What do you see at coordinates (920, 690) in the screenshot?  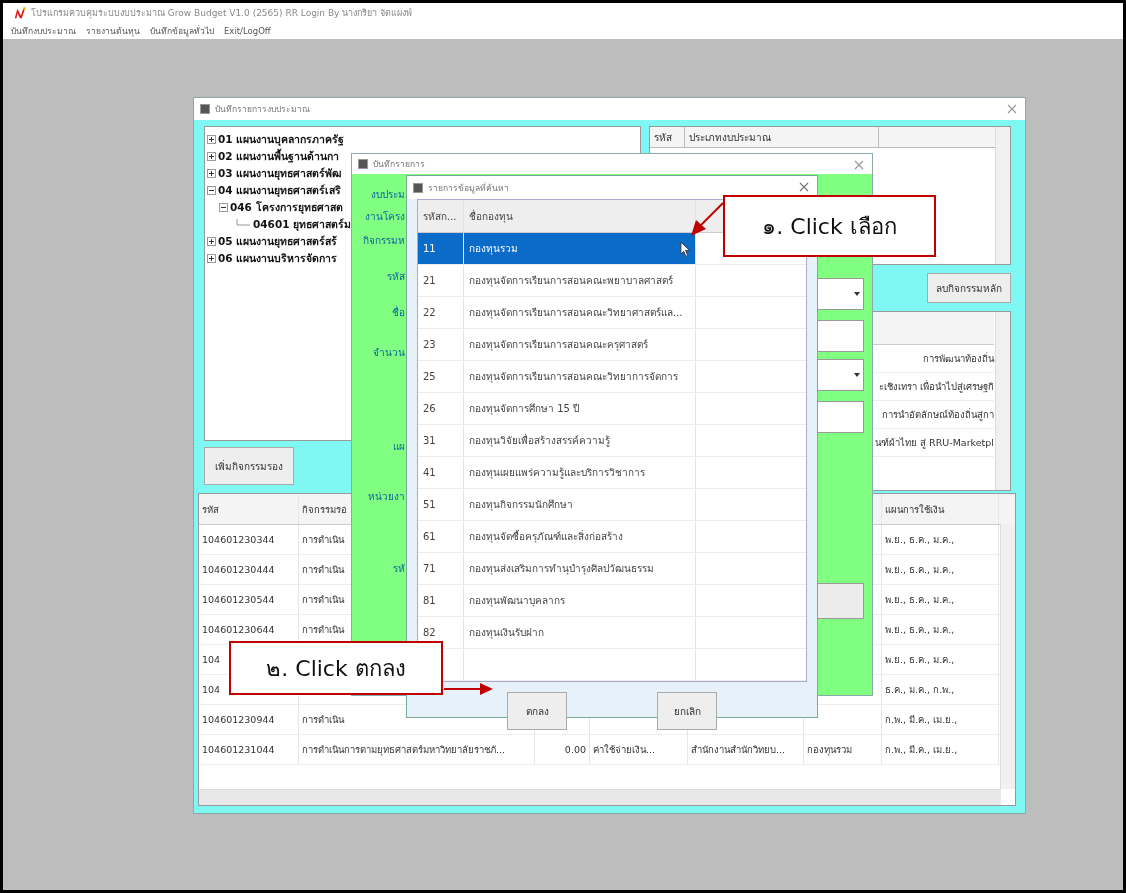 I see `table-cell-text: ธ.ค., ม.ค., ก.พ.,` at bounding box center [920, 690].